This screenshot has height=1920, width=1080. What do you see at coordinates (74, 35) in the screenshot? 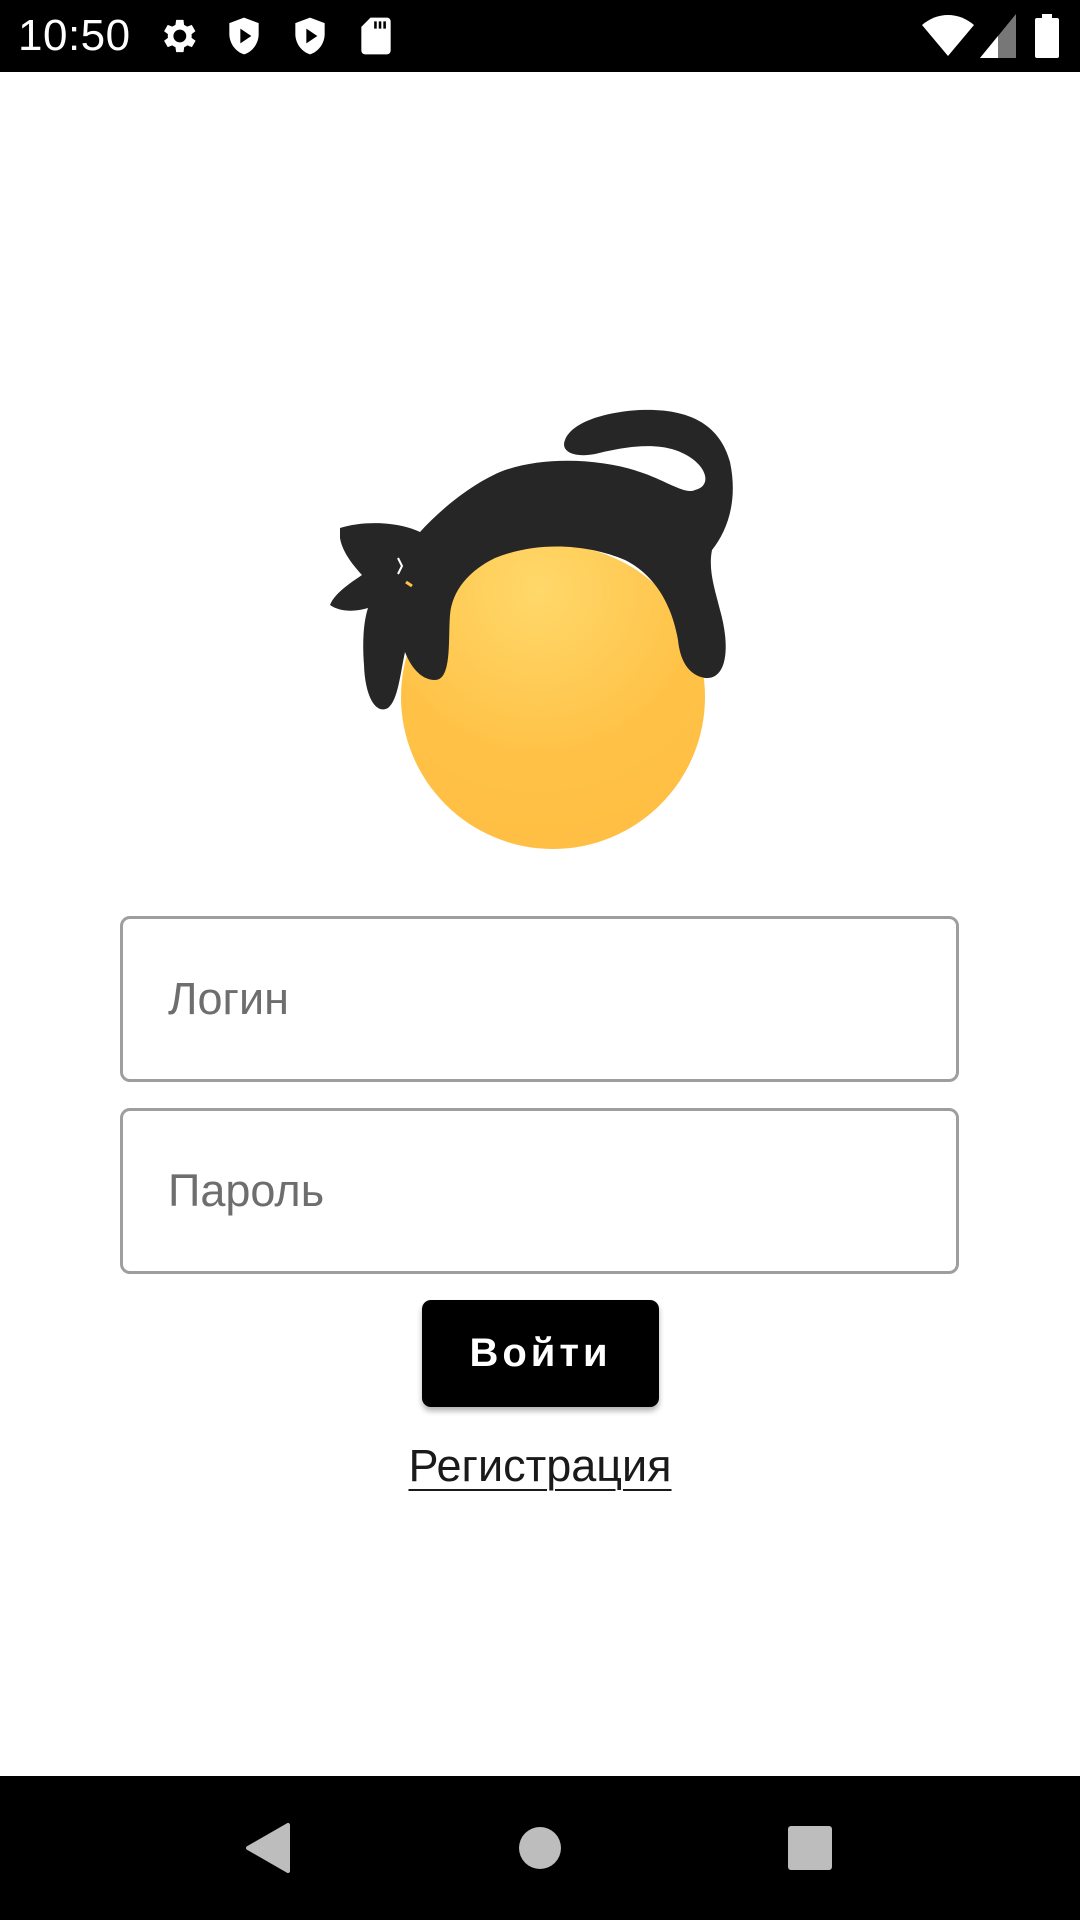
I see `status-time: 10:50` at bounding box center [74, 35].